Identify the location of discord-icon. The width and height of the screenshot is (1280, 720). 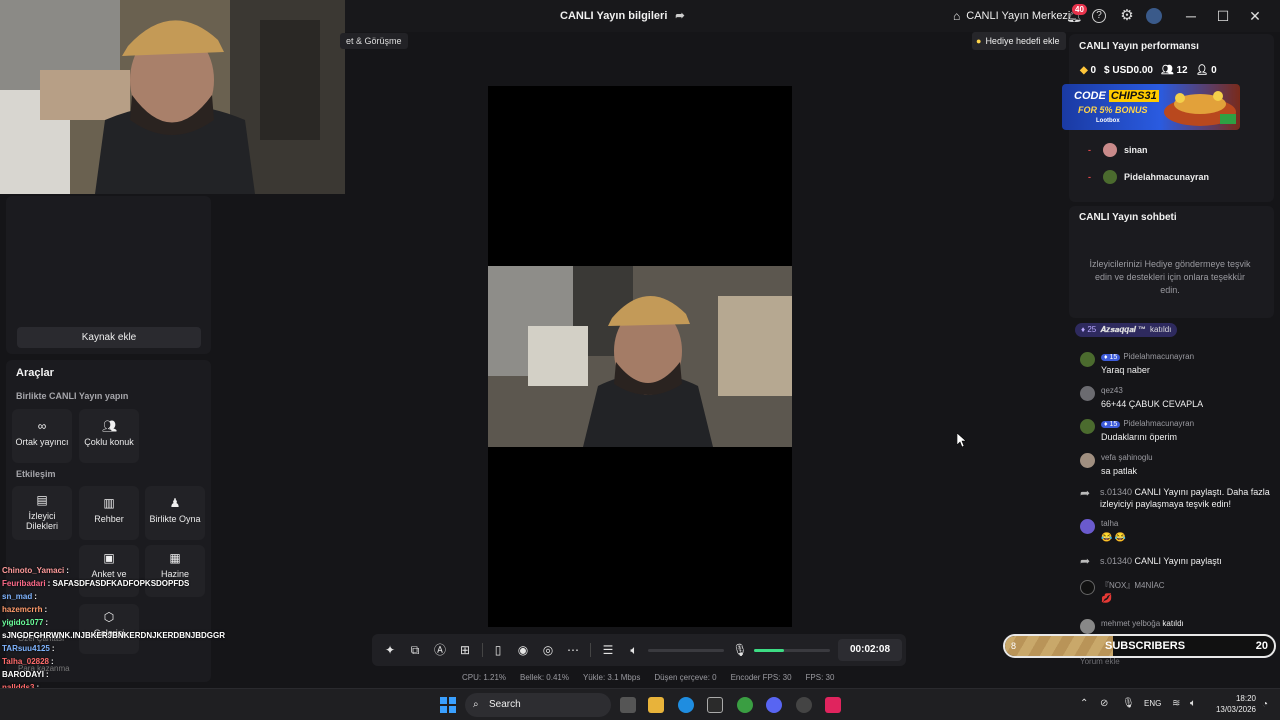
(774, 705).